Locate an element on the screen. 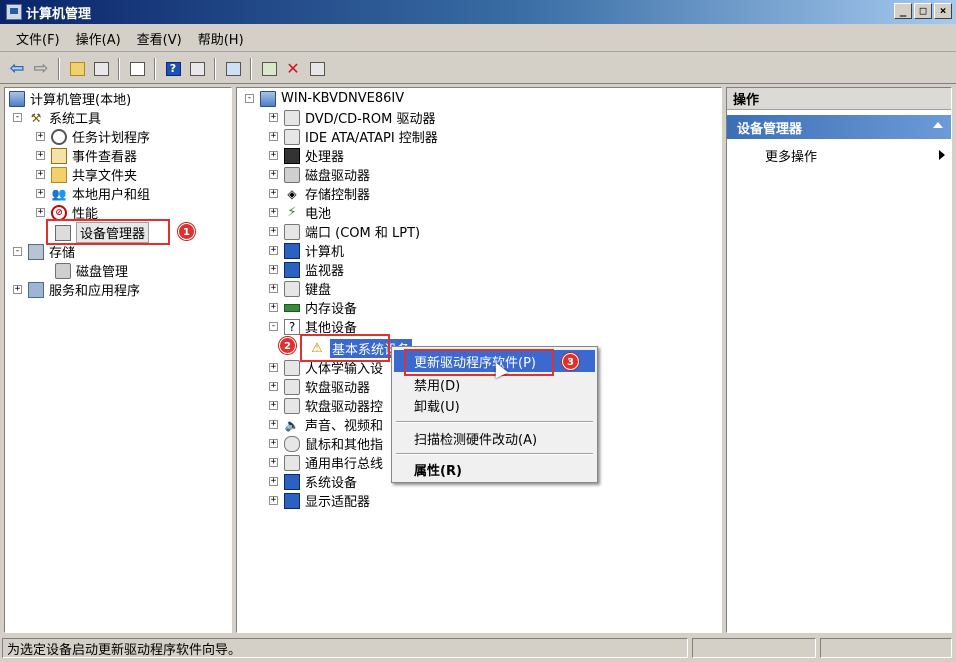 Image resolution: width=956 pixels, height=662 pixels. device-category: + 磁盘驱动器 is located at coordinates (319, 174).